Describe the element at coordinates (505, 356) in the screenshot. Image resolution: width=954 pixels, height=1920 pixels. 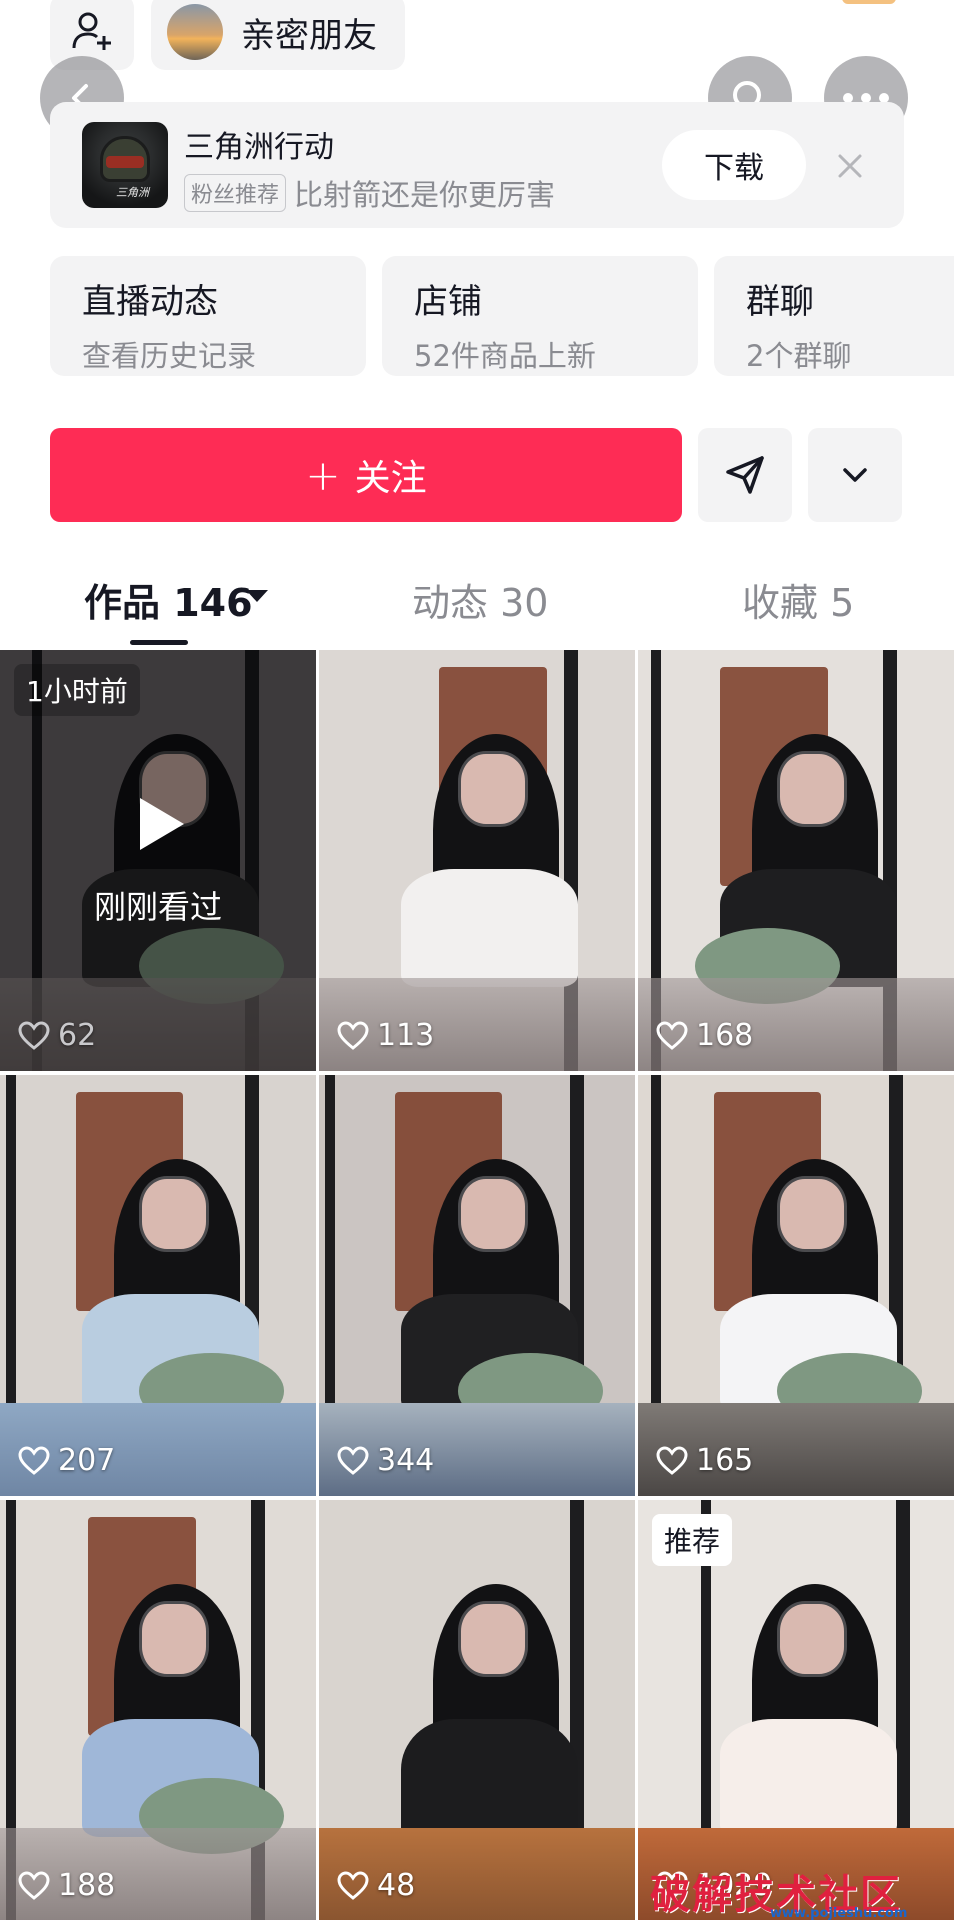
I see `shop-subtitle: 52件商品上新` at that location.